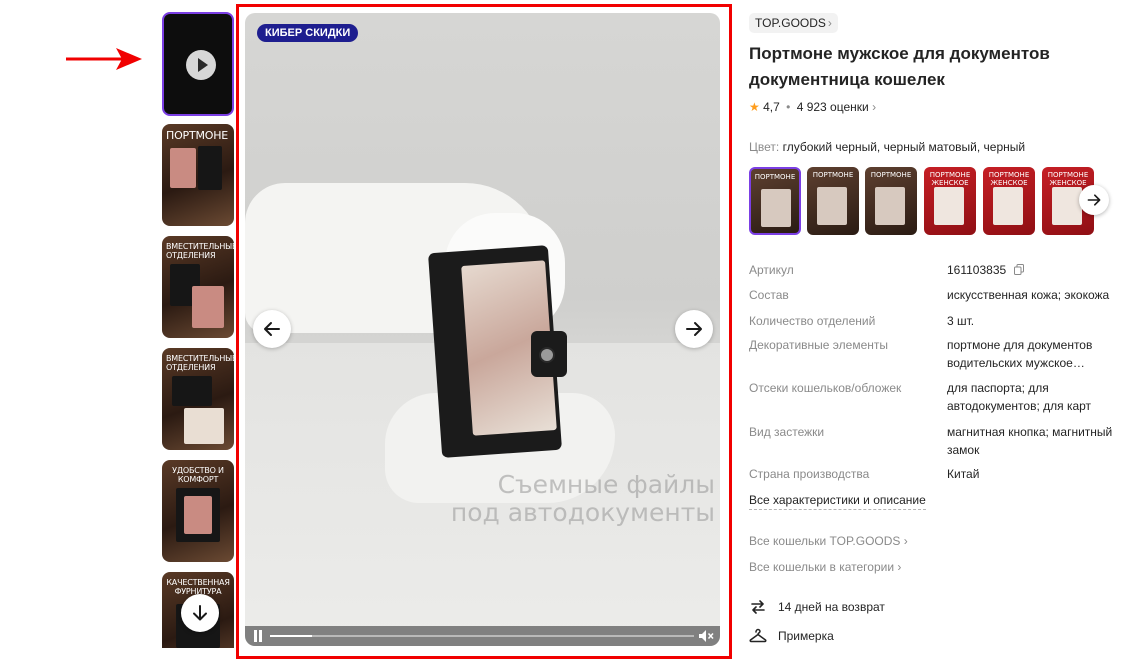  Describe the element at coordinates (822, 567) in the screenshot. I see `category-wallets-label: Все кошельки в категории` at that location.